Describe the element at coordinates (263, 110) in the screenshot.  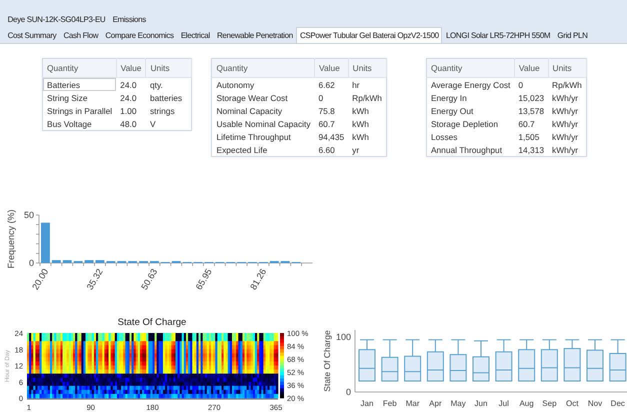
I see `table-cell: Nominal Capacity` at that location.